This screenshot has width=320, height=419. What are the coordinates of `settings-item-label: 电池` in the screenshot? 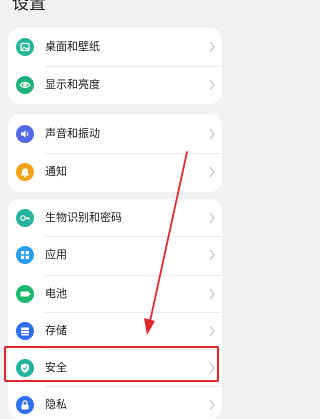 It's located at (56, 293).